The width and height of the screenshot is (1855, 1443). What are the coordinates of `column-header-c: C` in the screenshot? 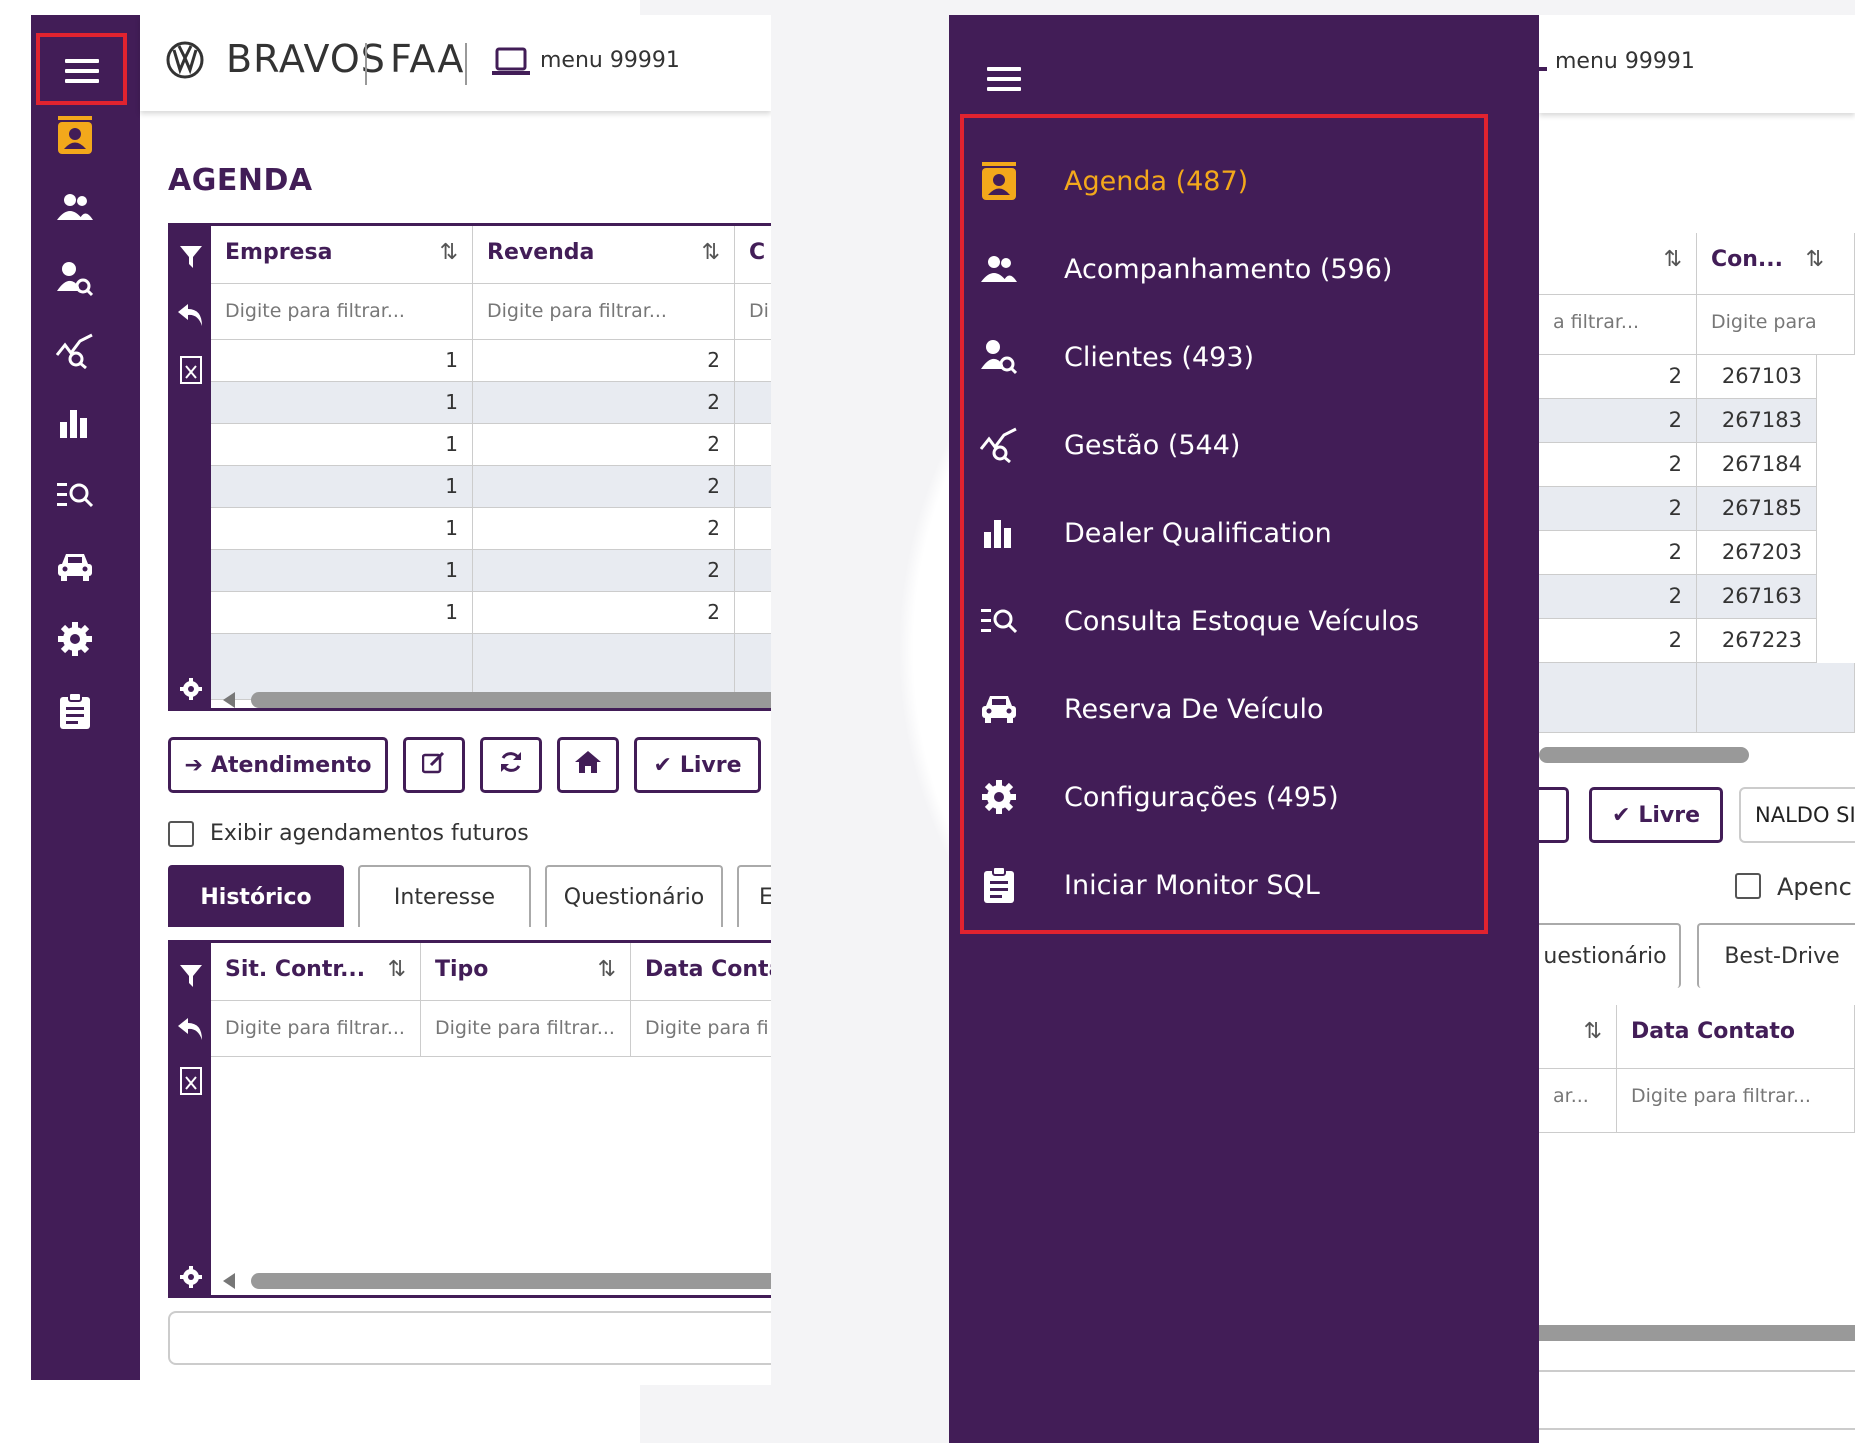 It's located at (753, 255).